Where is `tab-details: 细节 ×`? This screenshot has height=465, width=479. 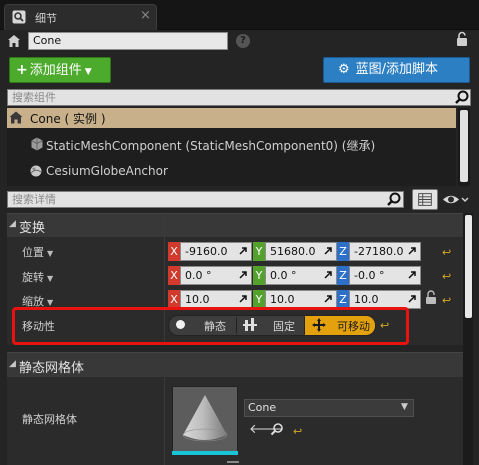
tab-details: 细节 × is located at coordinates (80, 17).